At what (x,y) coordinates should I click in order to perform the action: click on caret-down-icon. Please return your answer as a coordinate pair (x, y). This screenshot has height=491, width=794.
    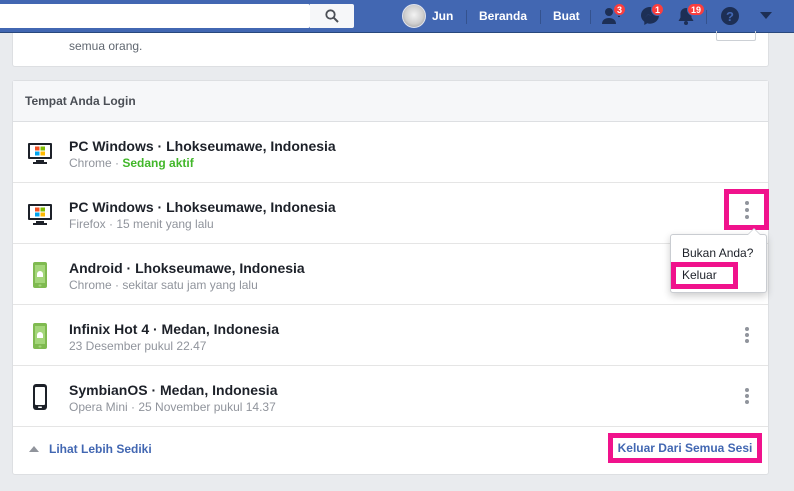
    Looking at the image, I should click on (766, 15).